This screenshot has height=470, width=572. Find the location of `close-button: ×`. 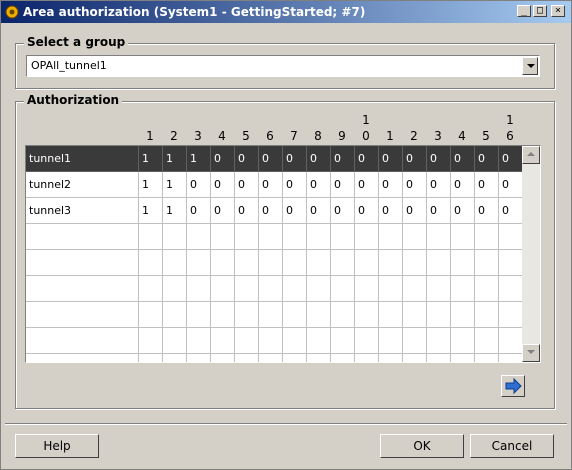

close-button: × is located at coordinates (558, 11).